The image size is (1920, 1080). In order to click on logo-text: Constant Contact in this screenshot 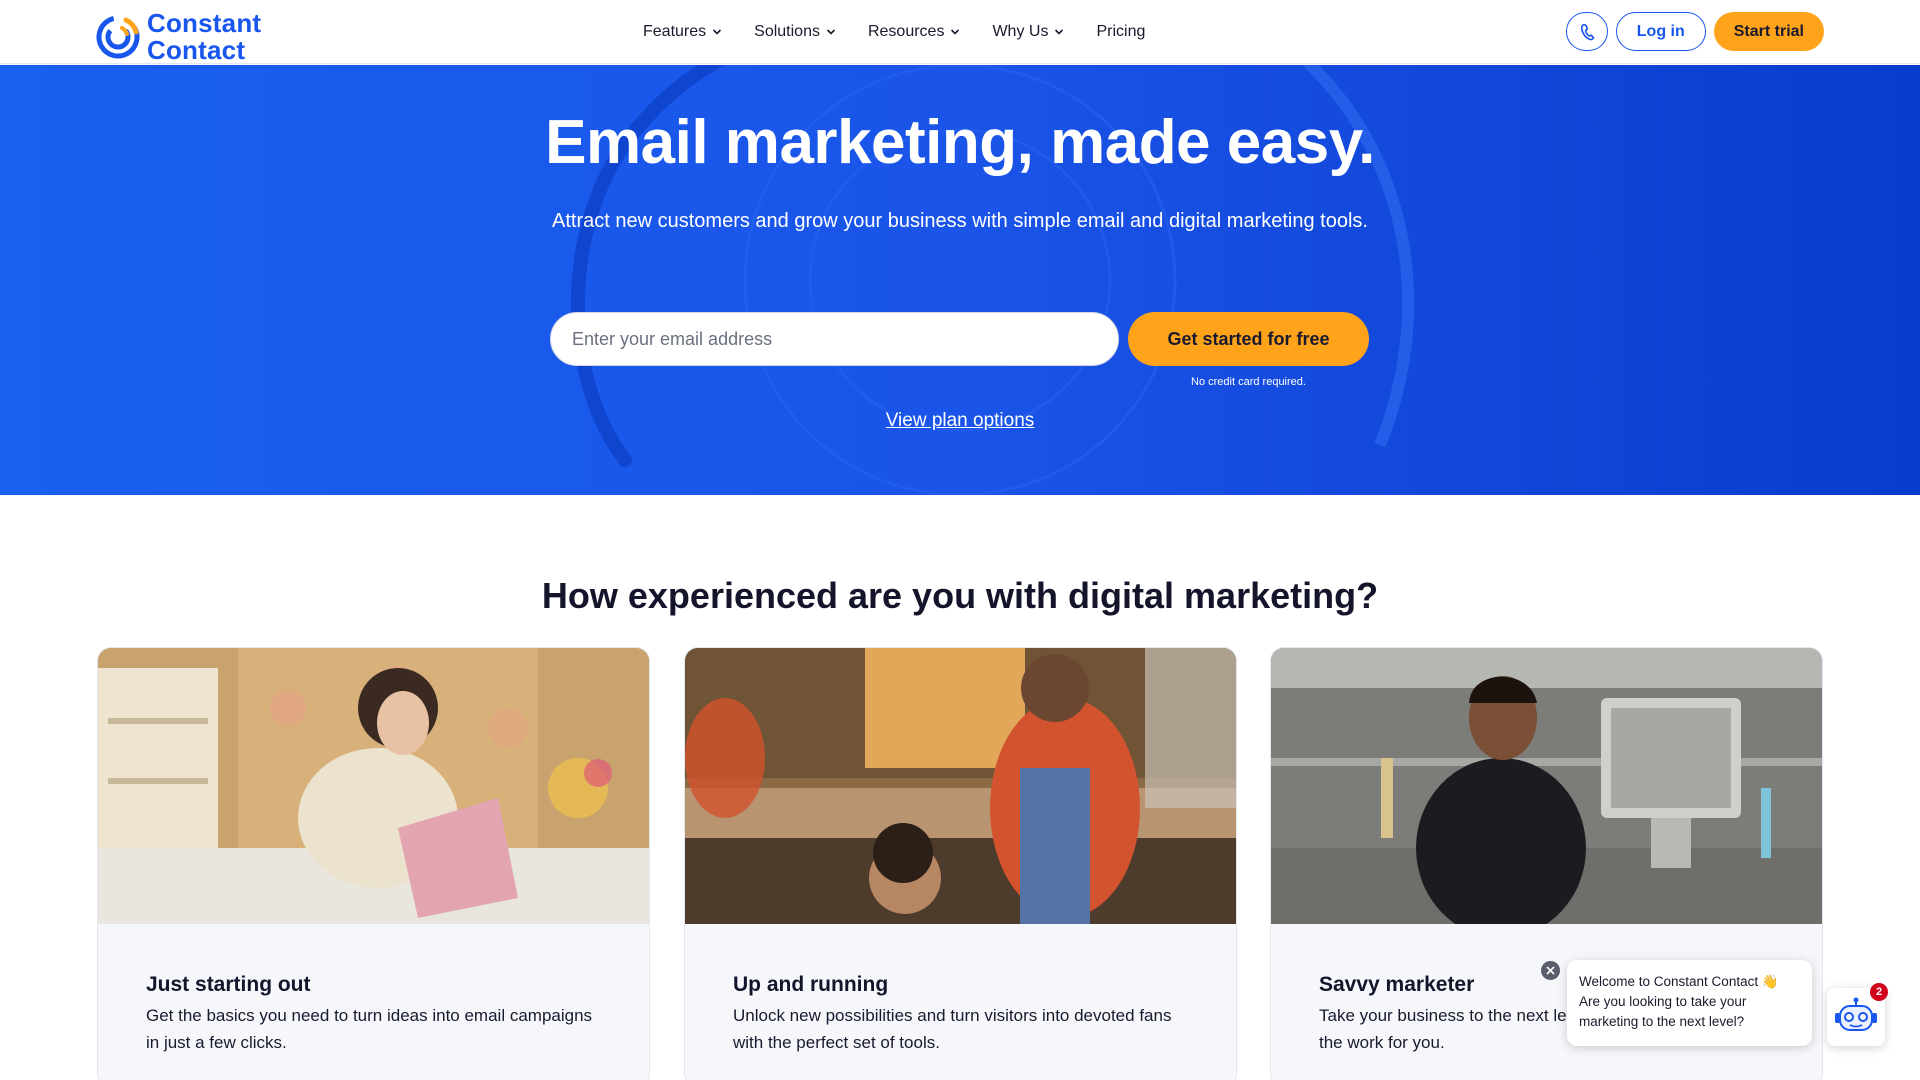, I will do `click(204, 37)`.